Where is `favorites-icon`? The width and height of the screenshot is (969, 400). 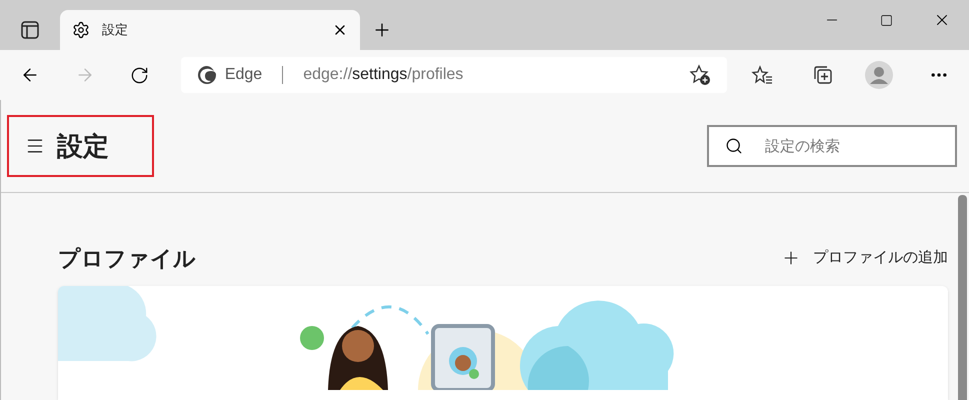
favorites-icon is located at coordinates (762, 75).